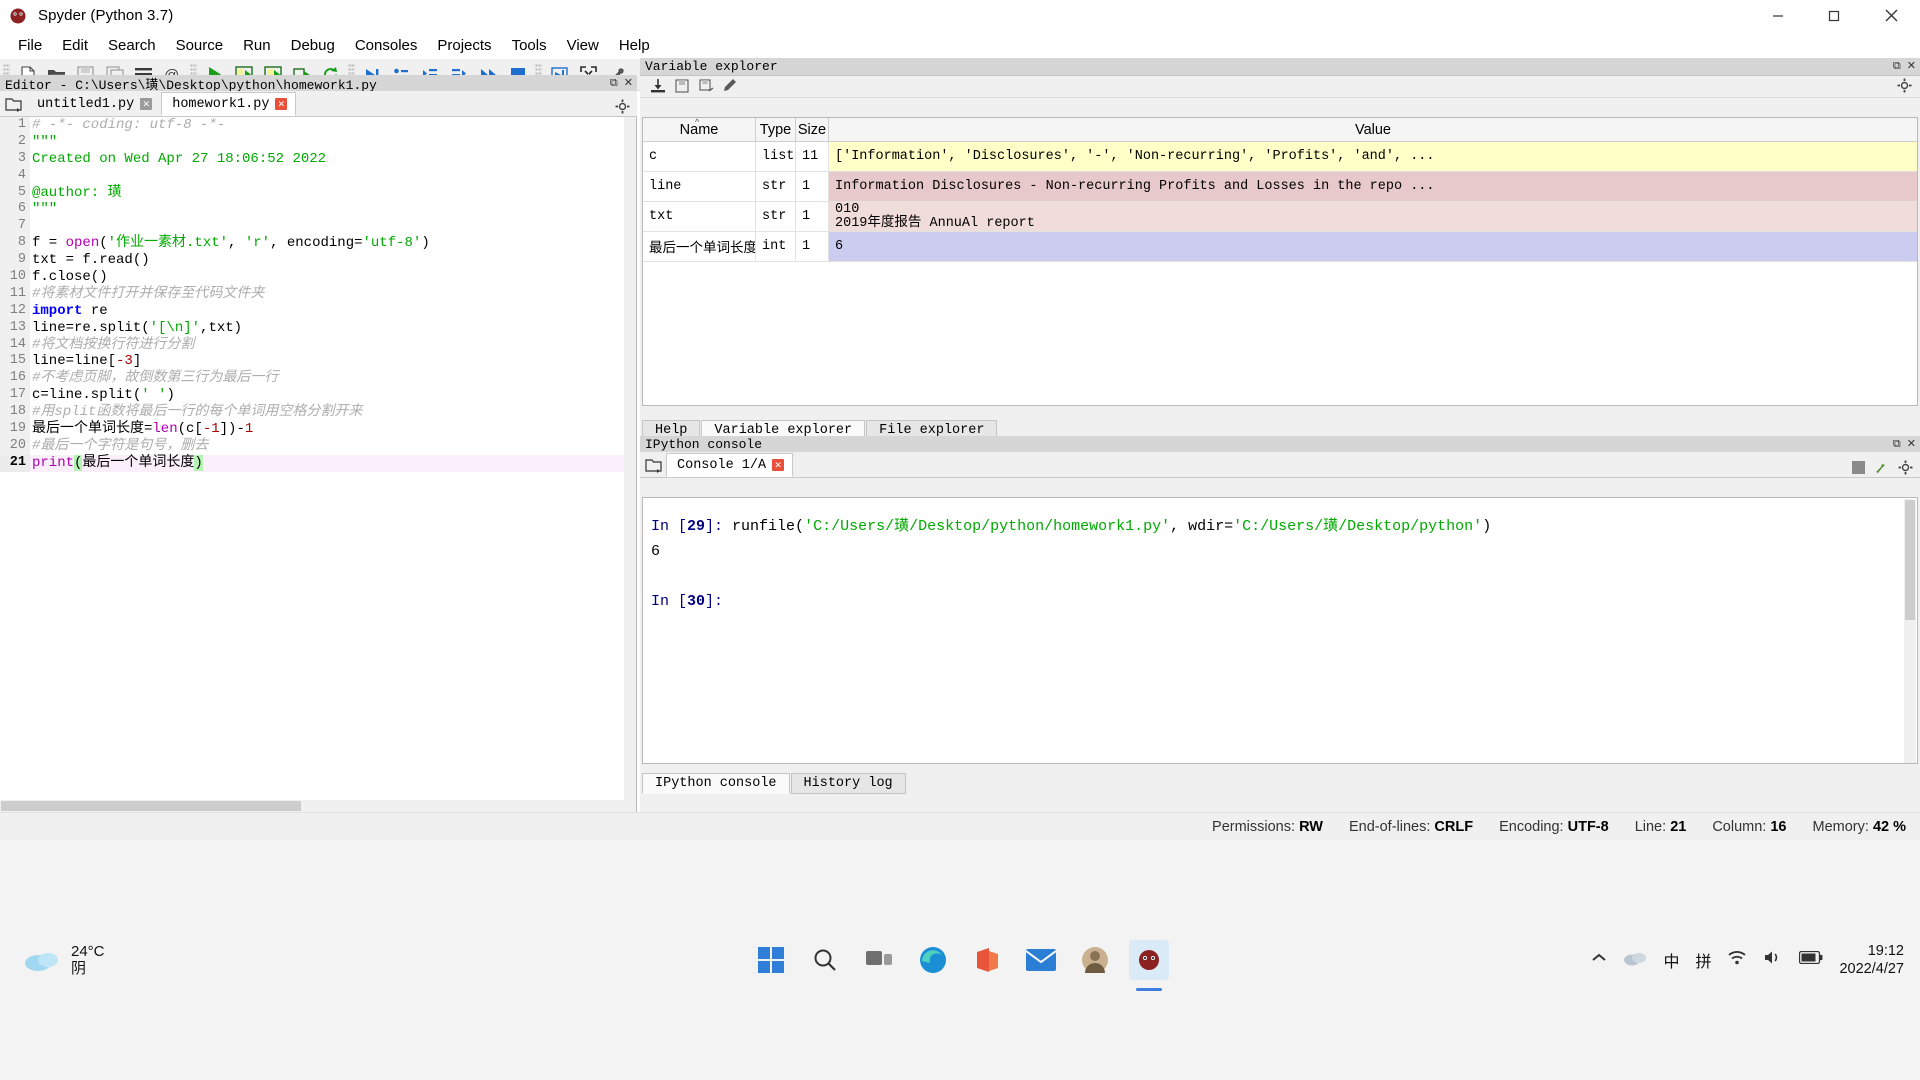 This screenshot has height=1080, width=1920. I want to click on menu-tools: Tools, so click(529, 45).